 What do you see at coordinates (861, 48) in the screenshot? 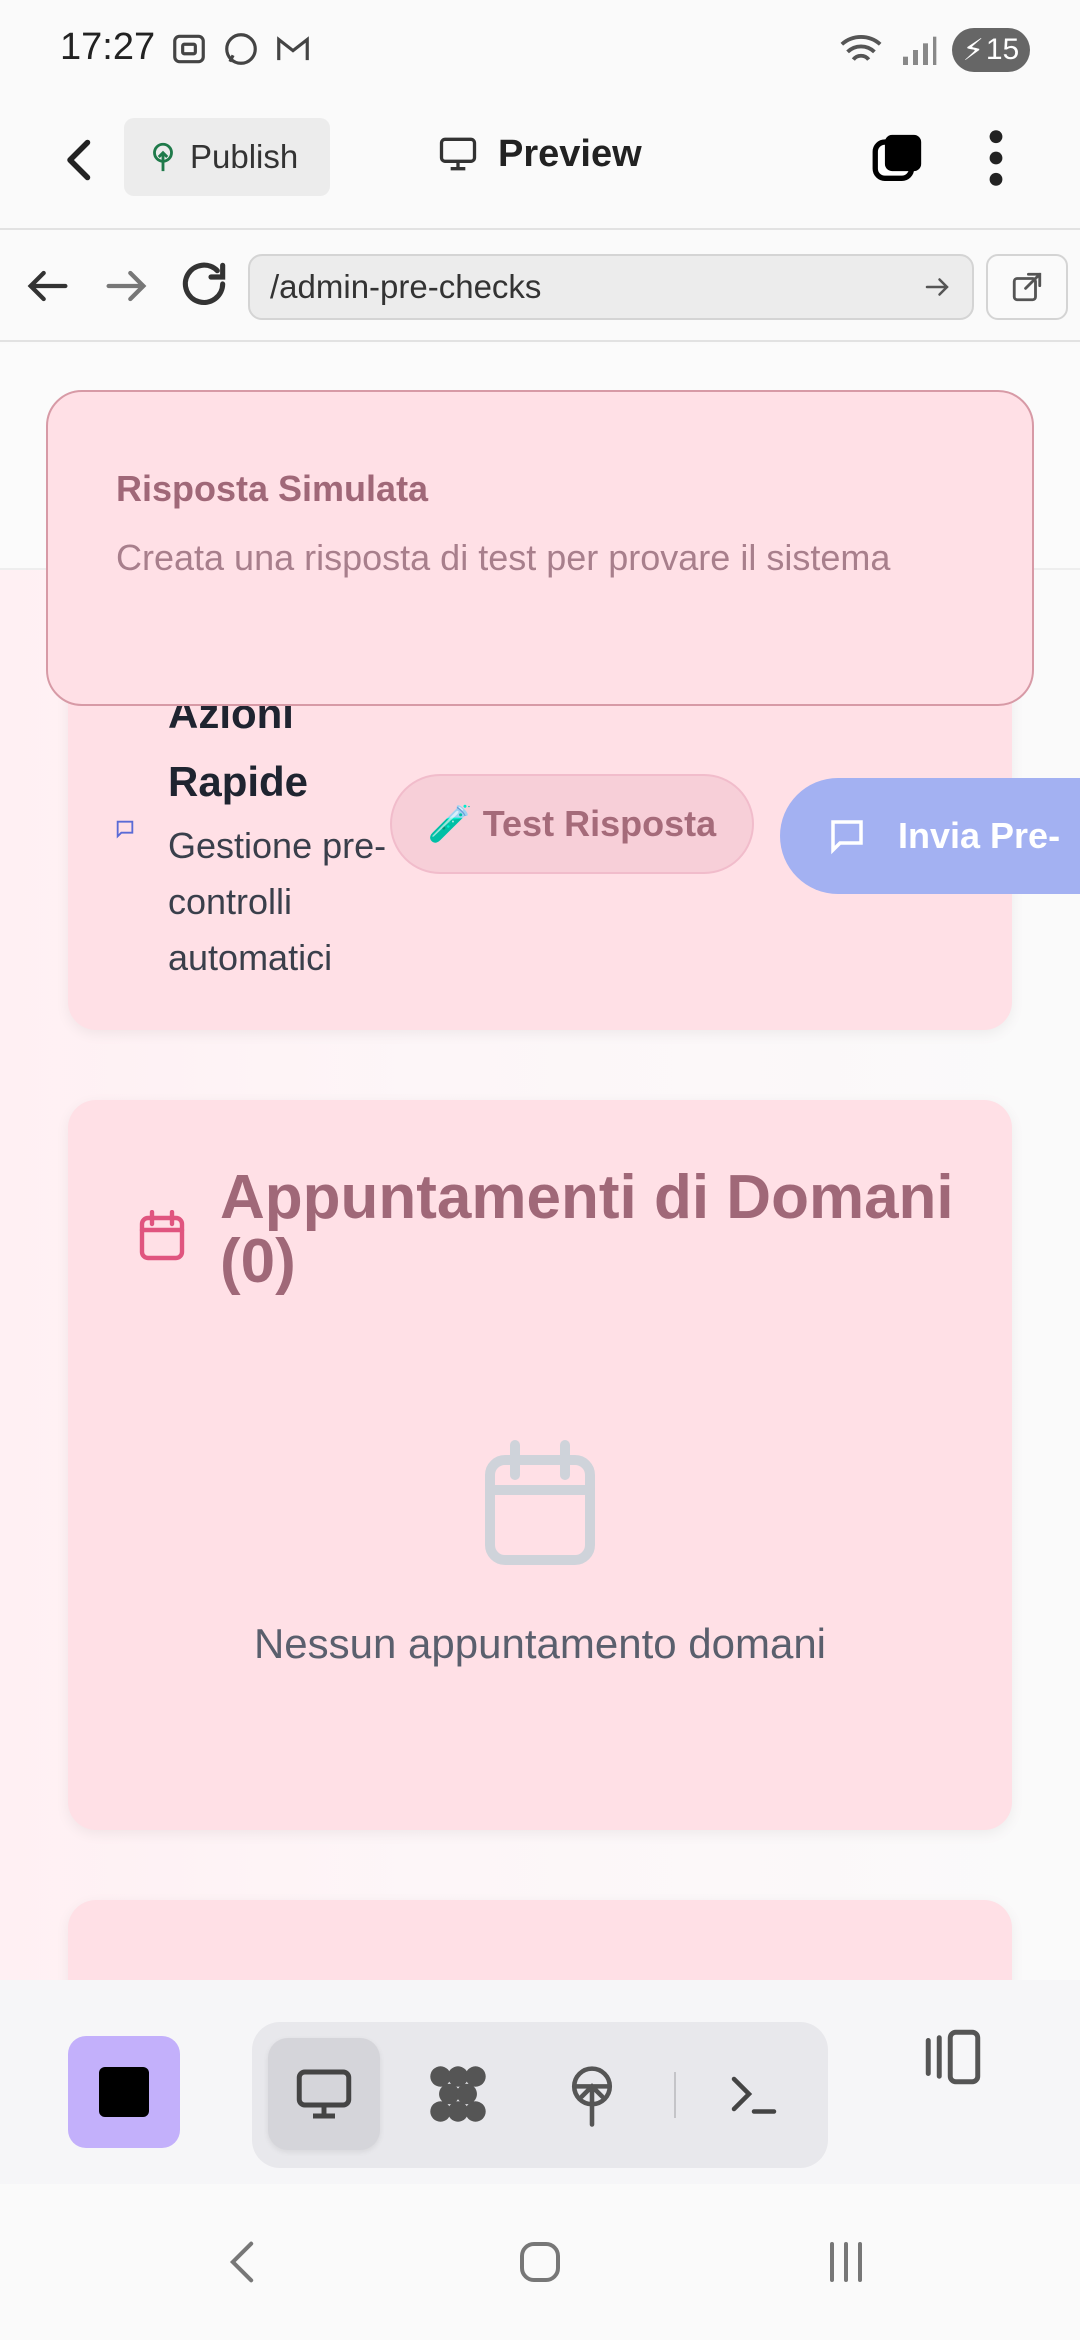
I see `wifi-icon` at bounding box center [861, 48].